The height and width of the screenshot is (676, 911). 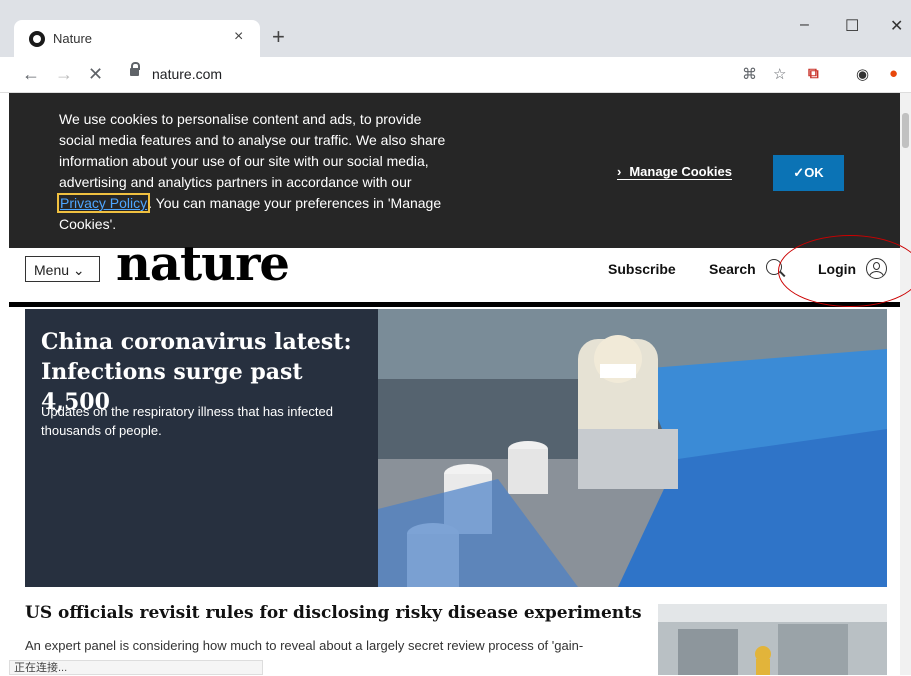 I want to click on browser-toolbar: ← → ✕ nature.com ⌘ ☆ ⧉ ◉ ●, so click(x=455, y=75).